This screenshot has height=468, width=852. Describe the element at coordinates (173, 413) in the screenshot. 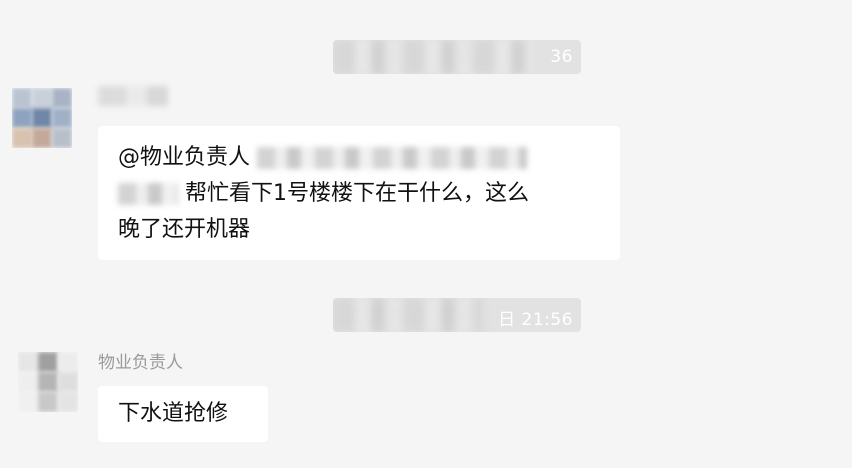

I see `message-text: 下水道抢修` at that location.